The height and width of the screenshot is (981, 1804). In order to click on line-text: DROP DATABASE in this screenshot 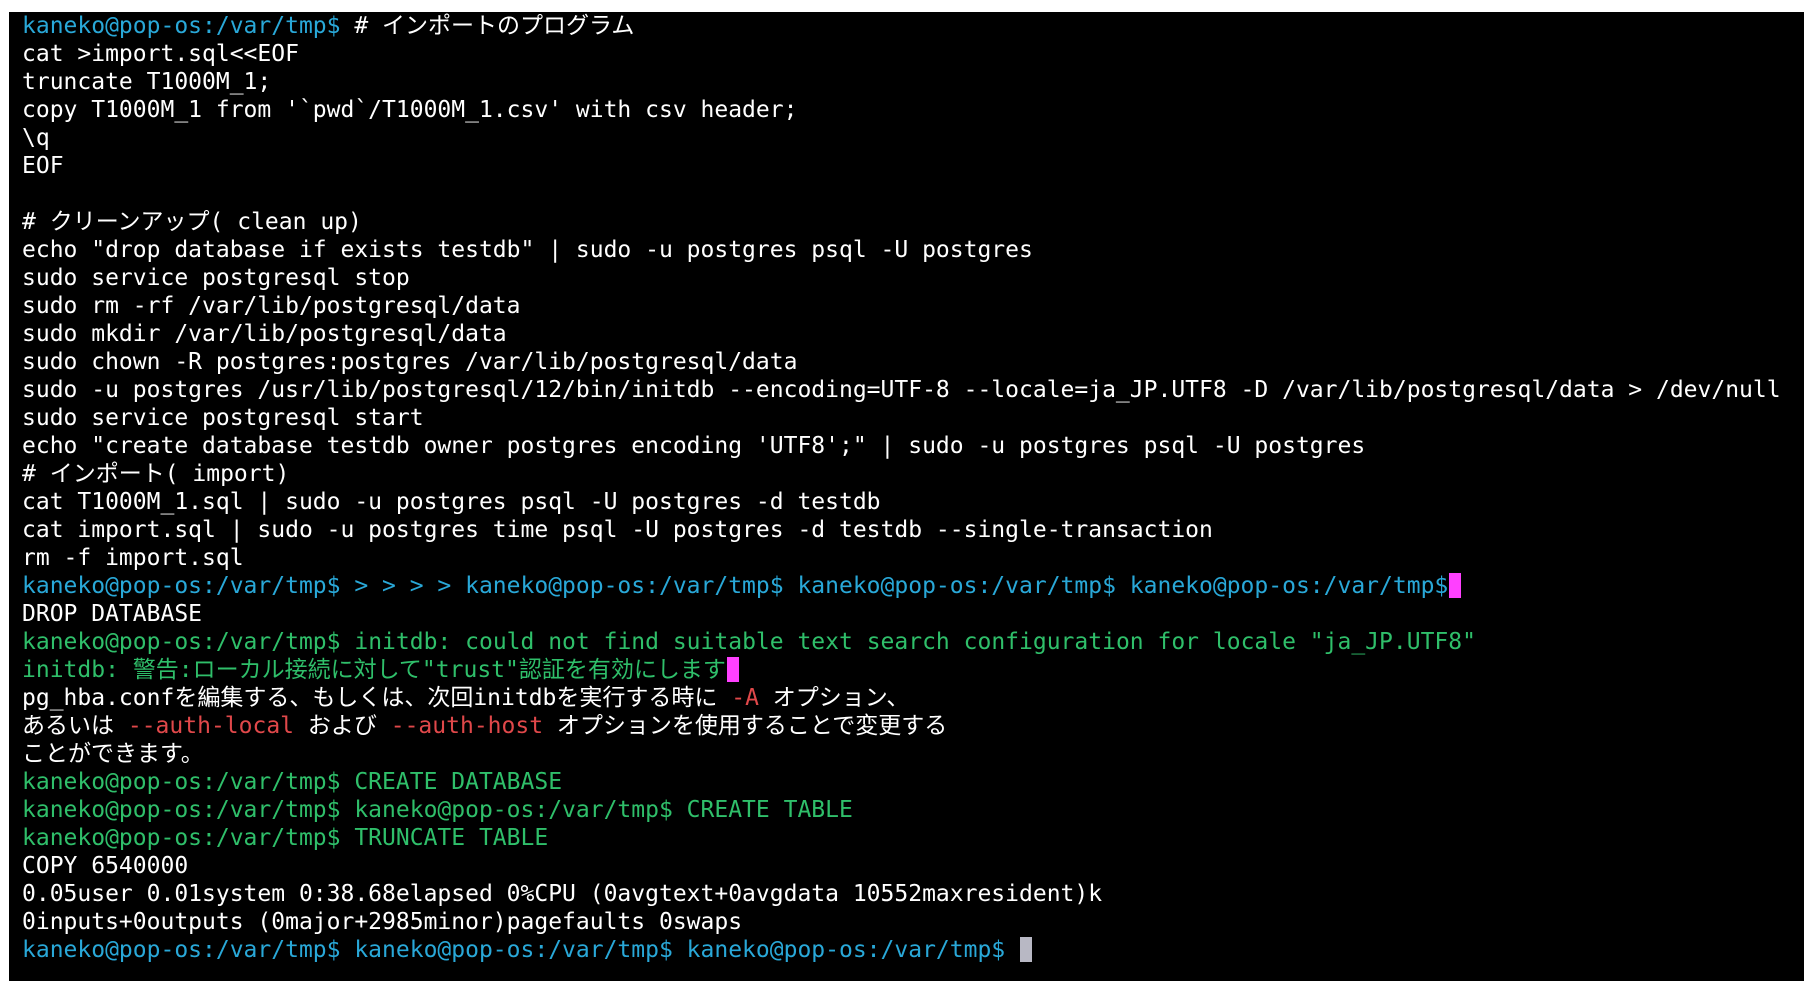, I will do `click(112, 614)`.